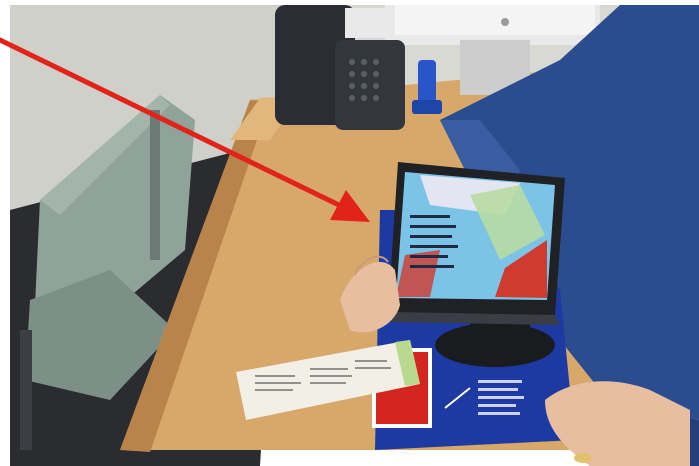 The height and width of the screenshot is (466, 699). What do you see at coordinates (583, 458) in the screenshot?
I see `ring` at bounding box center [583, 458].